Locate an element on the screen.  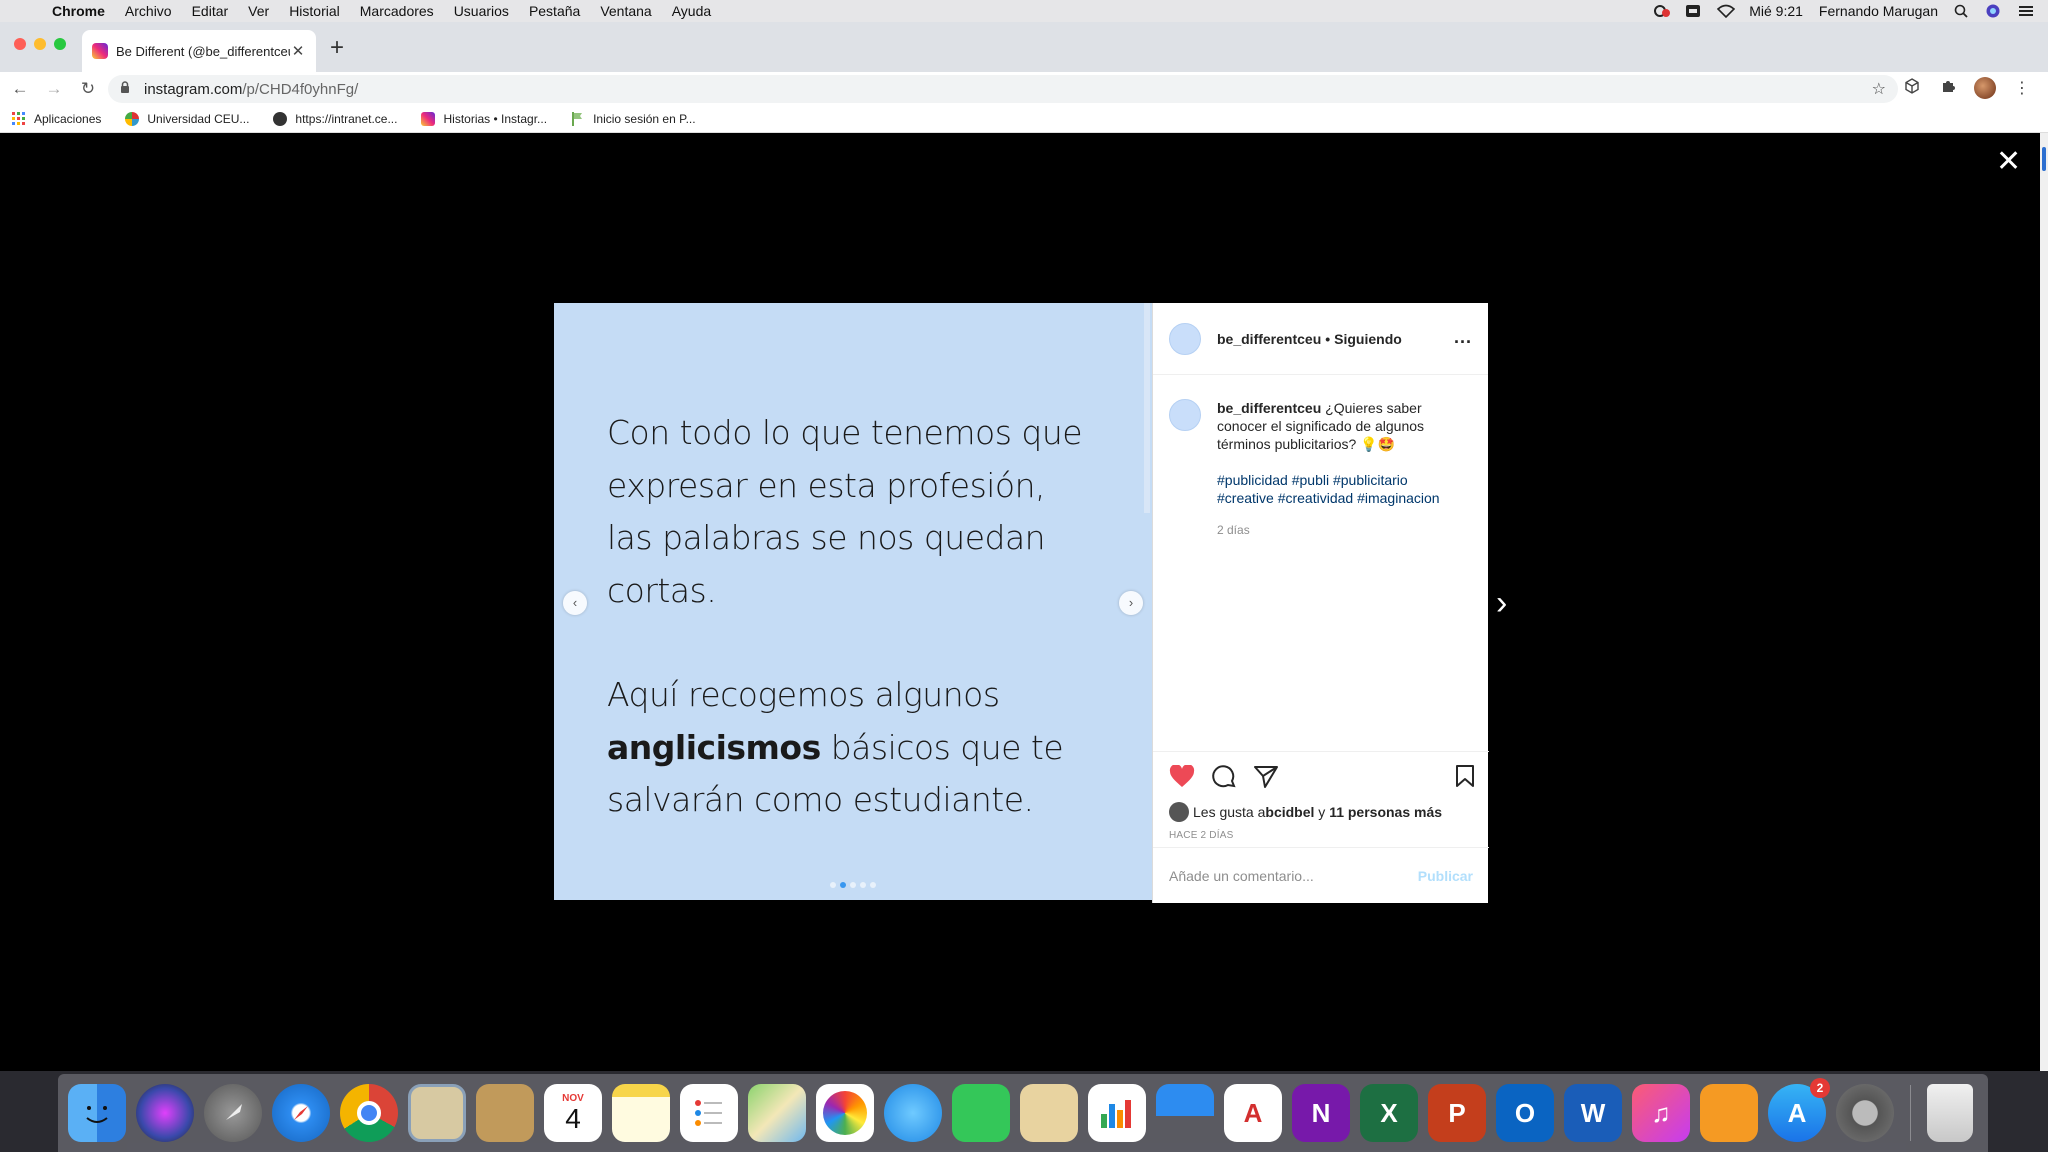
reload-button: ↻ is located at coordinates (88, 89).